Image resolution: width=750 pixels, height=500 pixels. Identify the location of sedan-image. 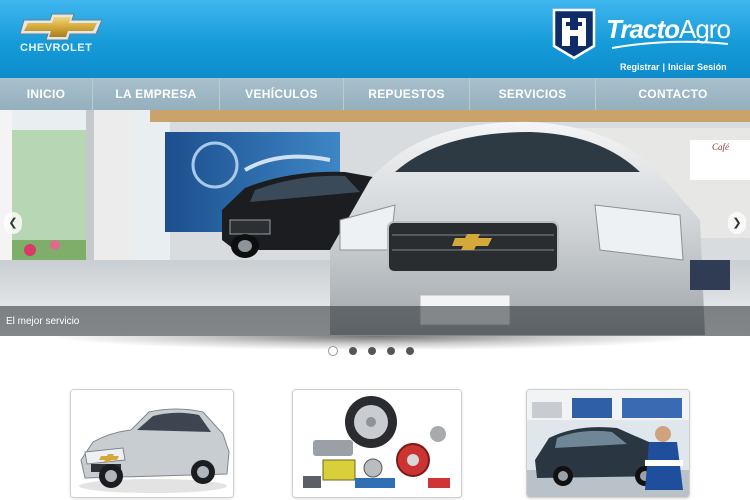
(152, 443).